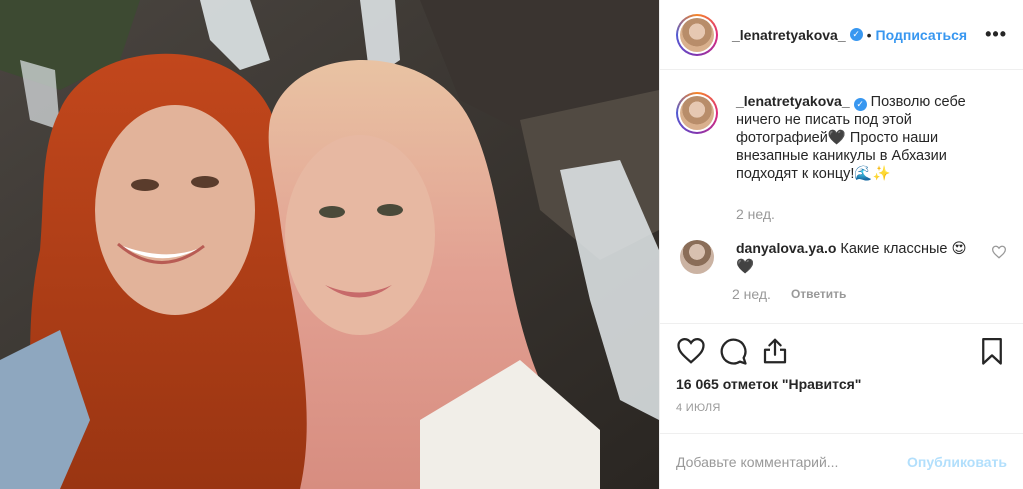  Describe the element at coordinates (957, 462) in the screenshot. I see `publish-button: Опубликовать` at that location.